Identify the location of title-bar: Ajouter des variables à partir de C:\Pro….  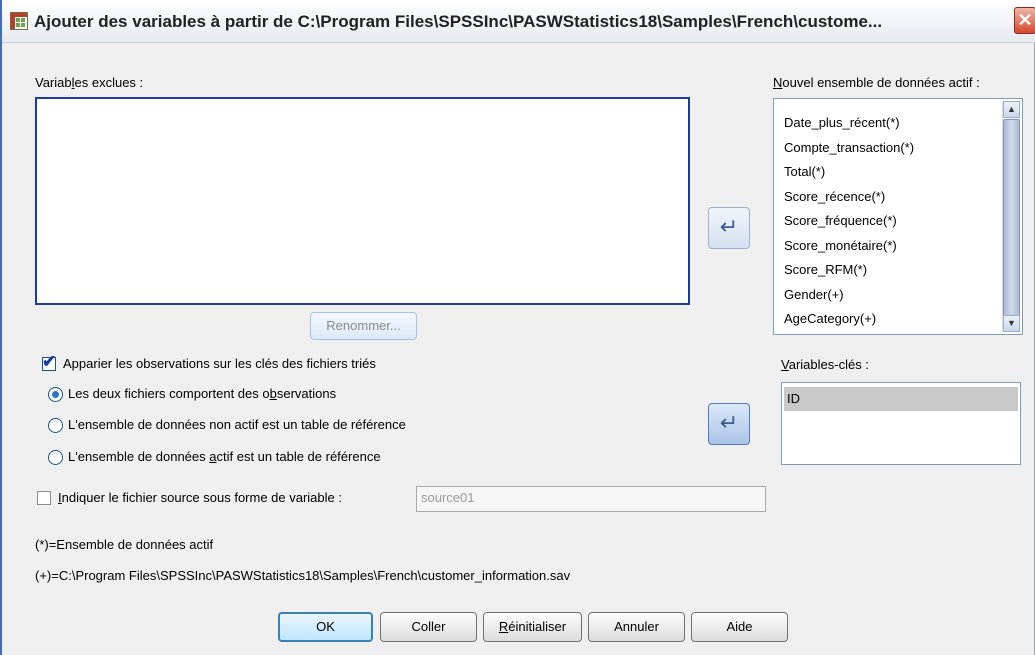
(518, 21).